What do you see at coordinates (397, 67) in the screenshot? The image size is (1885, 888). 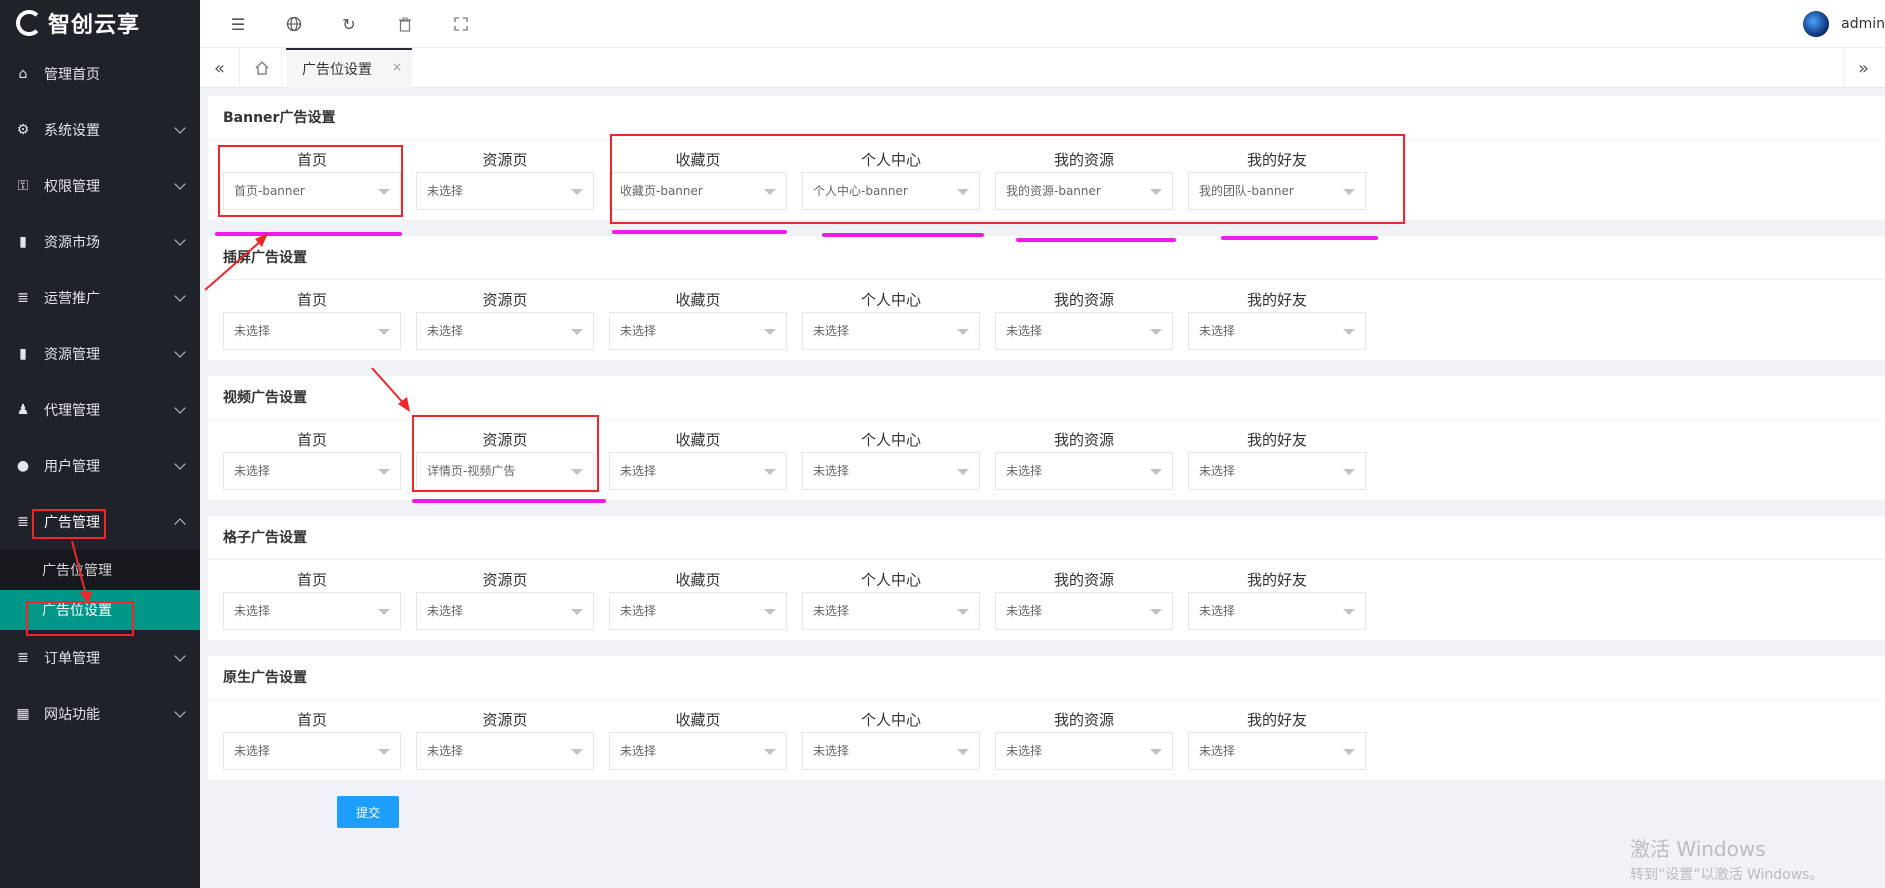 I see `close-icon: ×` at bounding box center [397, 67].